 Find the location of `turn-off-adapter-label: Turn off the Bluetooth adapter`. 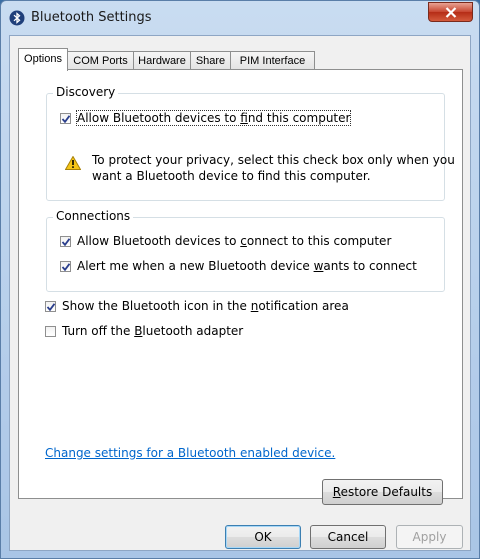

turn-off-adapter-label: Turn off the Bluetooth adapter is located at coordinates (152, 331).